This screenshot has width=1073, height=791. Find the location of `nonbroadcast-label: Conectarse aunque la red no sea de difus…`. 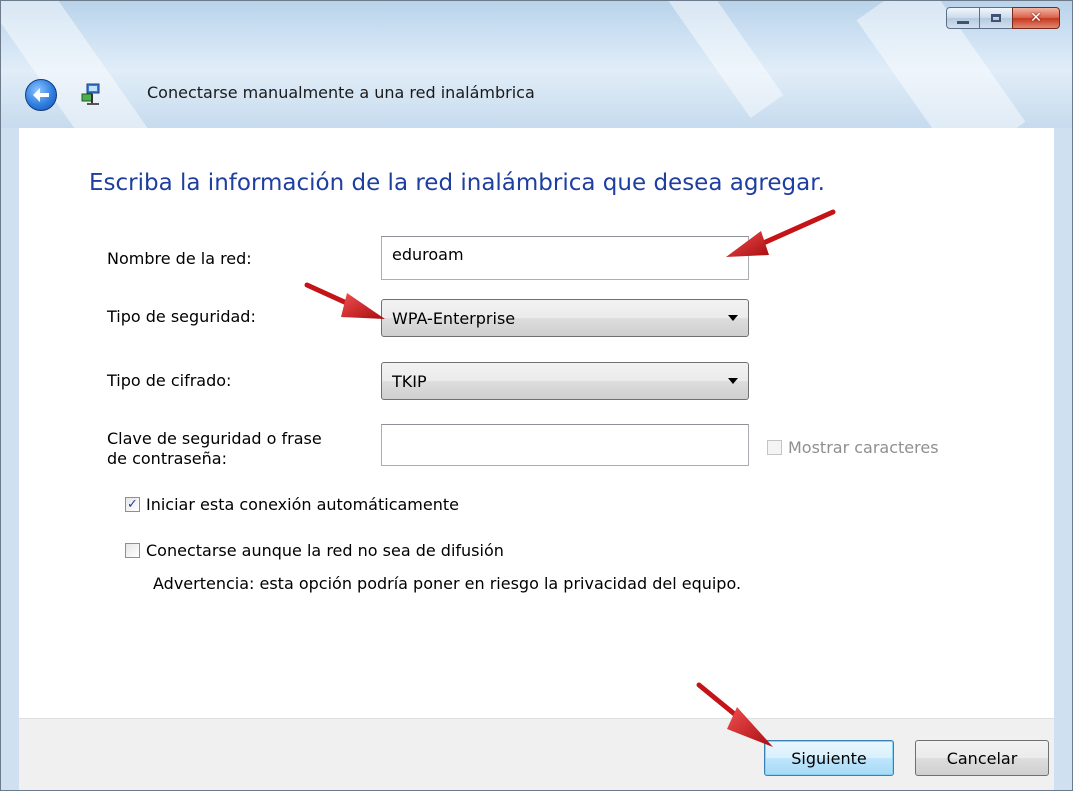

nonbroadcast-label: Conectarse aunque la red no sea de difus… is located at coordinates (325, 550).